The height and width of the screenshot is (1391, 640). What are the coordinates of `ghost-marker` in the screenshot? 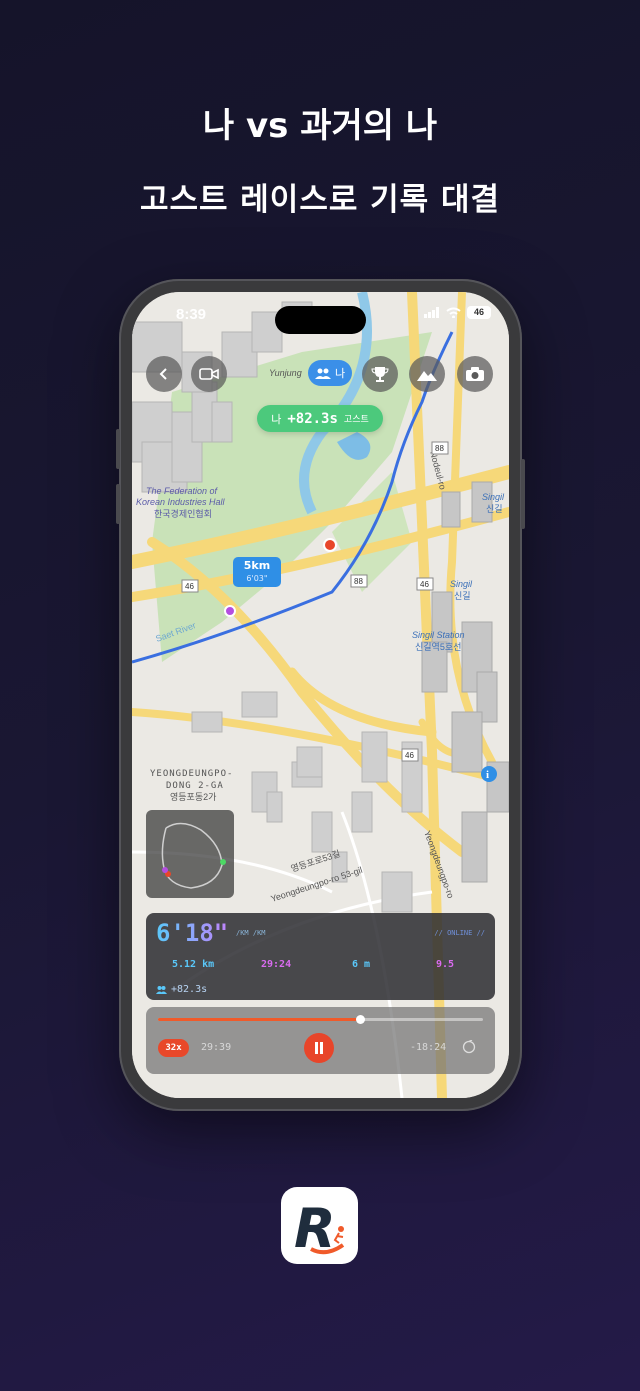 It's located at (230, 611).